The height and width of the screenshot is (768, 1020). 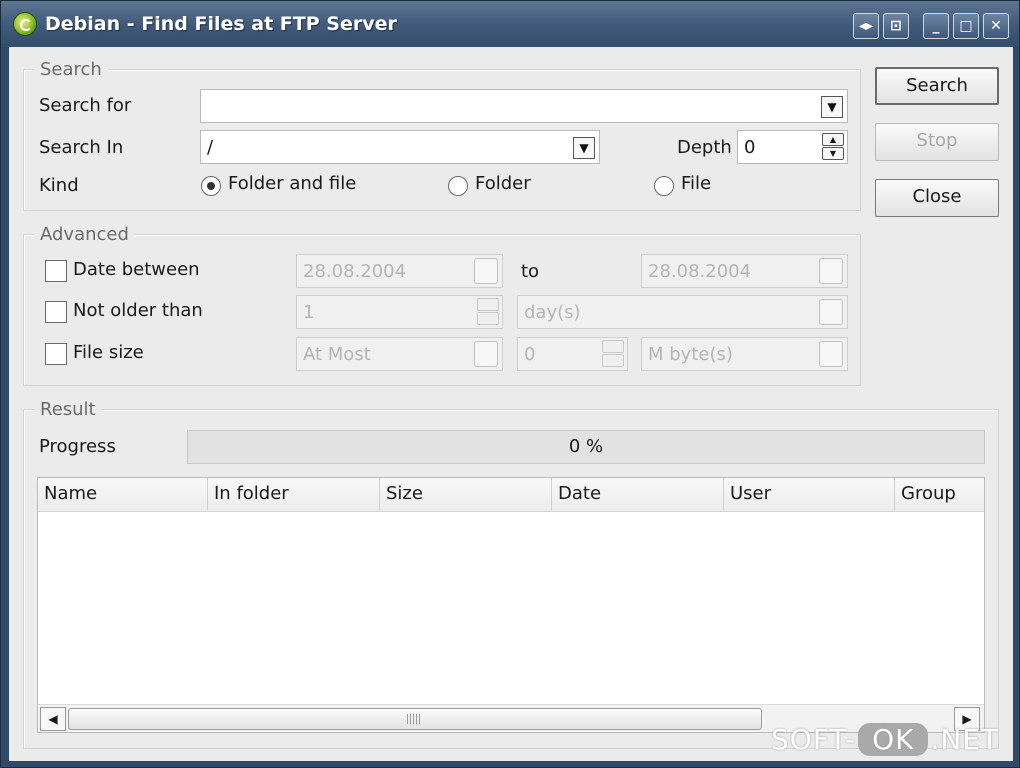 I want to click on results-list-header: Name In folder Size Date User Group, so click(x=511, y=495).